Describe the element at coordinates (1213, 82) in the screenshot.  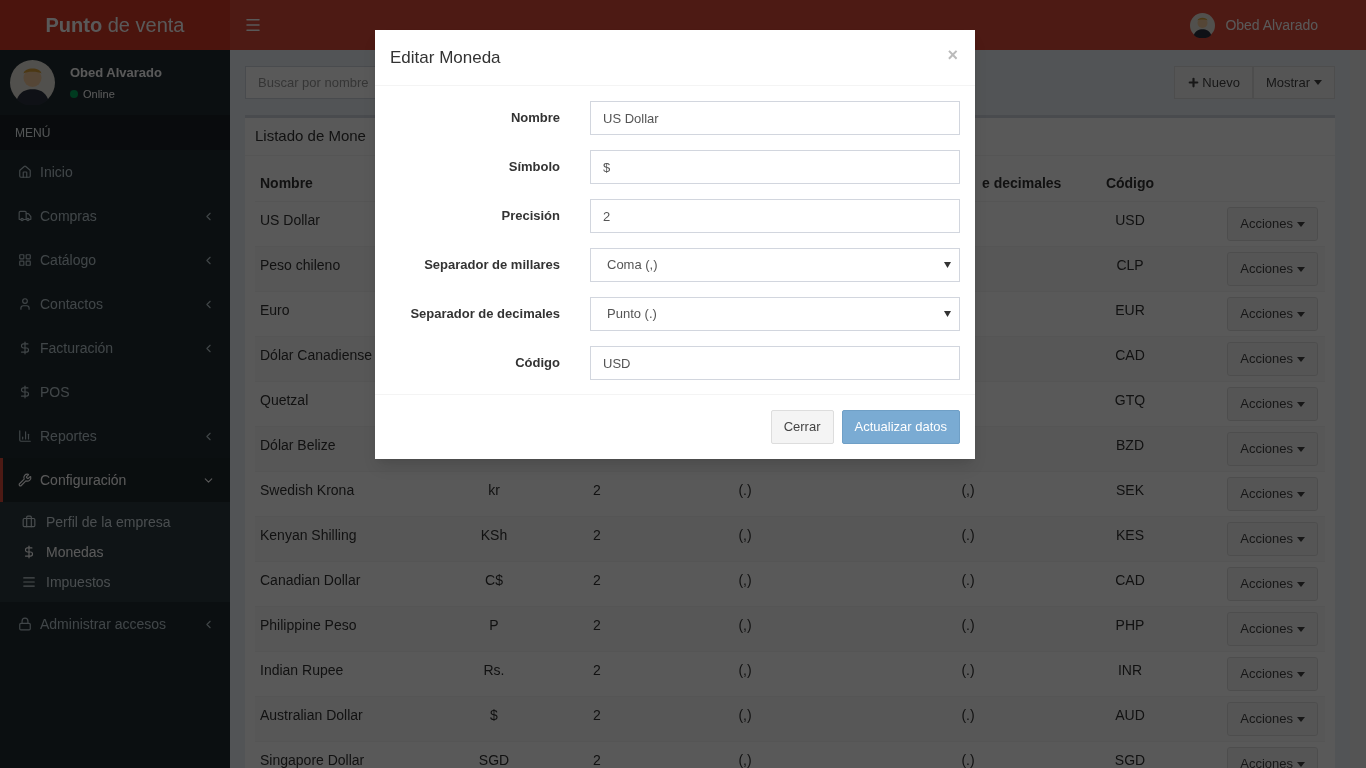
I see `new-button: Nuevo` at that location.